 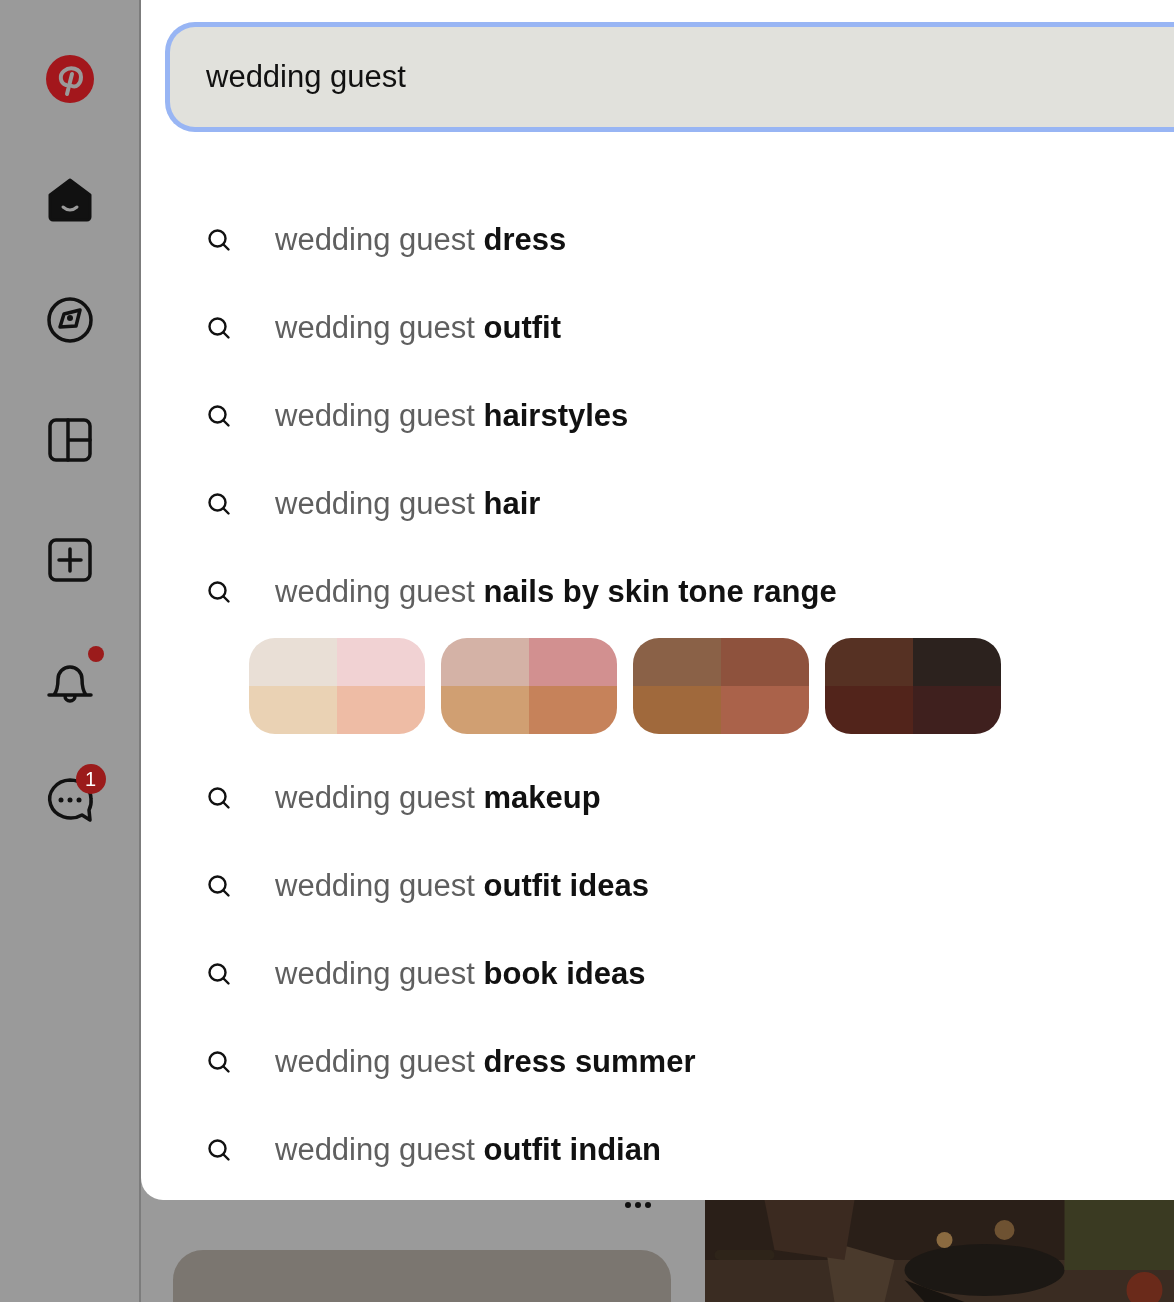 I want to click on search-suggestion: wedding guest outfit, so click(x=690, y=328).